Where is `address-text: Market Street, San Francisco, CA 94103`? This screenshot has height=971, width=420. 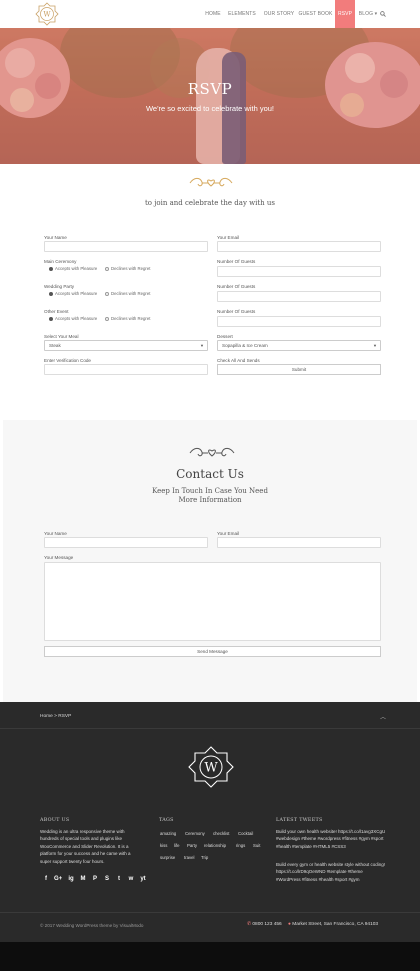 address-text: Market Street, San Francisco, CA 94103 is located at coordinates (335, 924).